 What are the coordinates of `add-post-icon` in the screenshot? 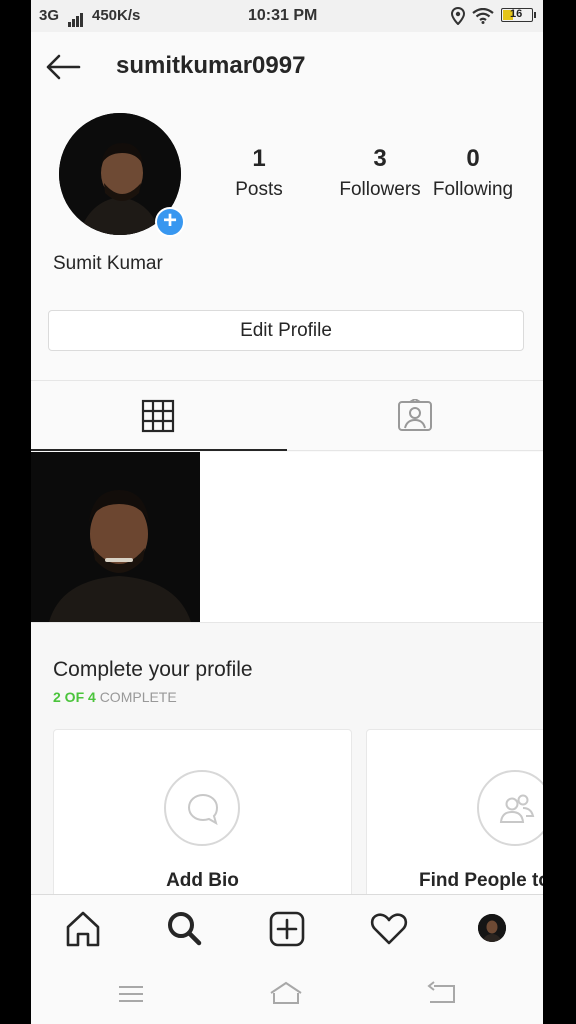 It's located at (287, 929).